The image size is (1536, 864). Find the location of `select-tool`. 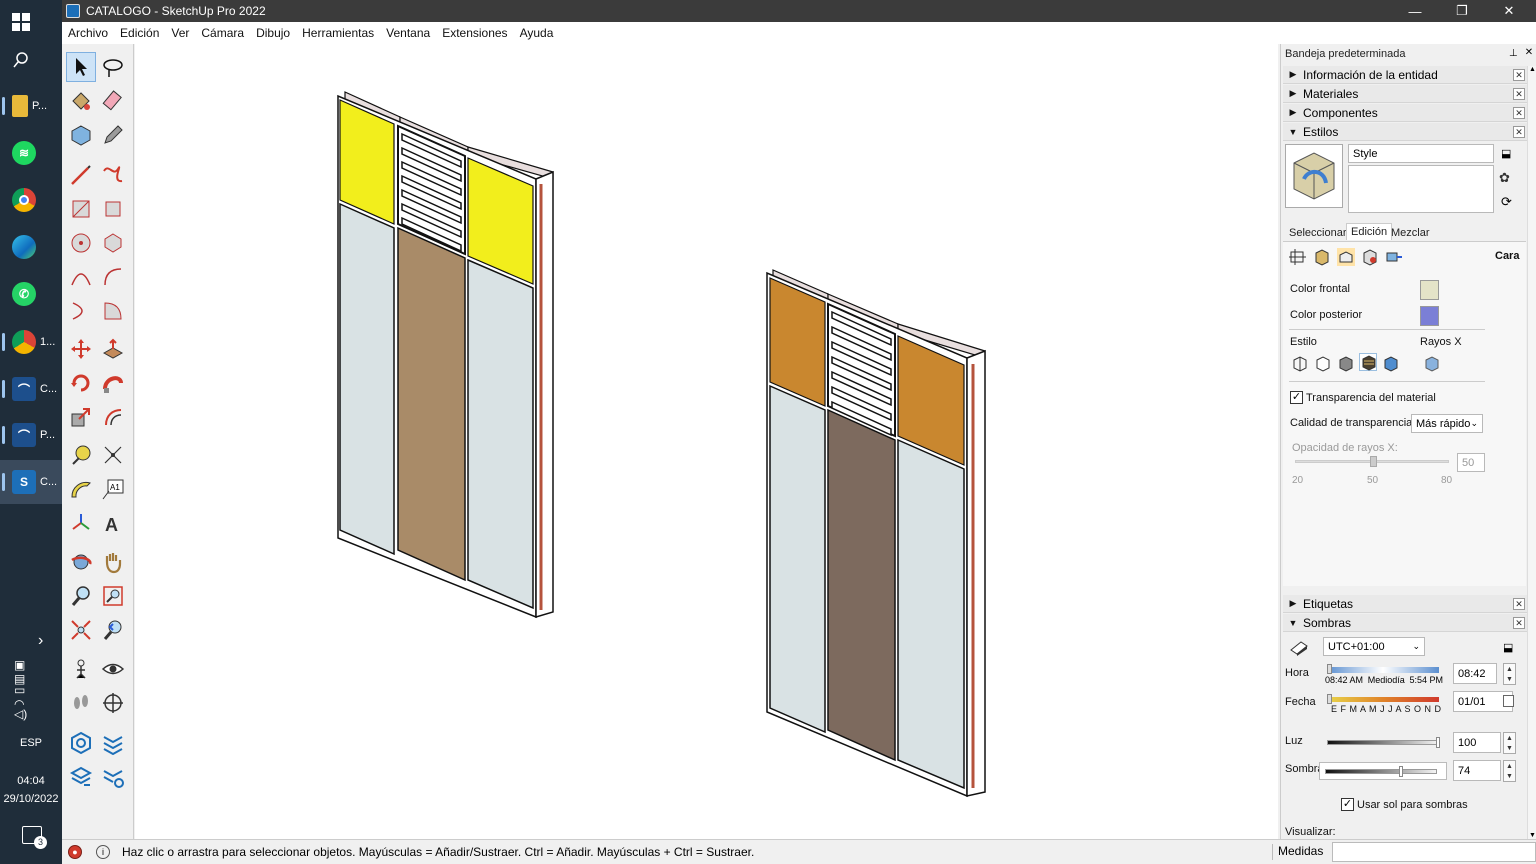

select-tool is located at coordinates (81, 67).